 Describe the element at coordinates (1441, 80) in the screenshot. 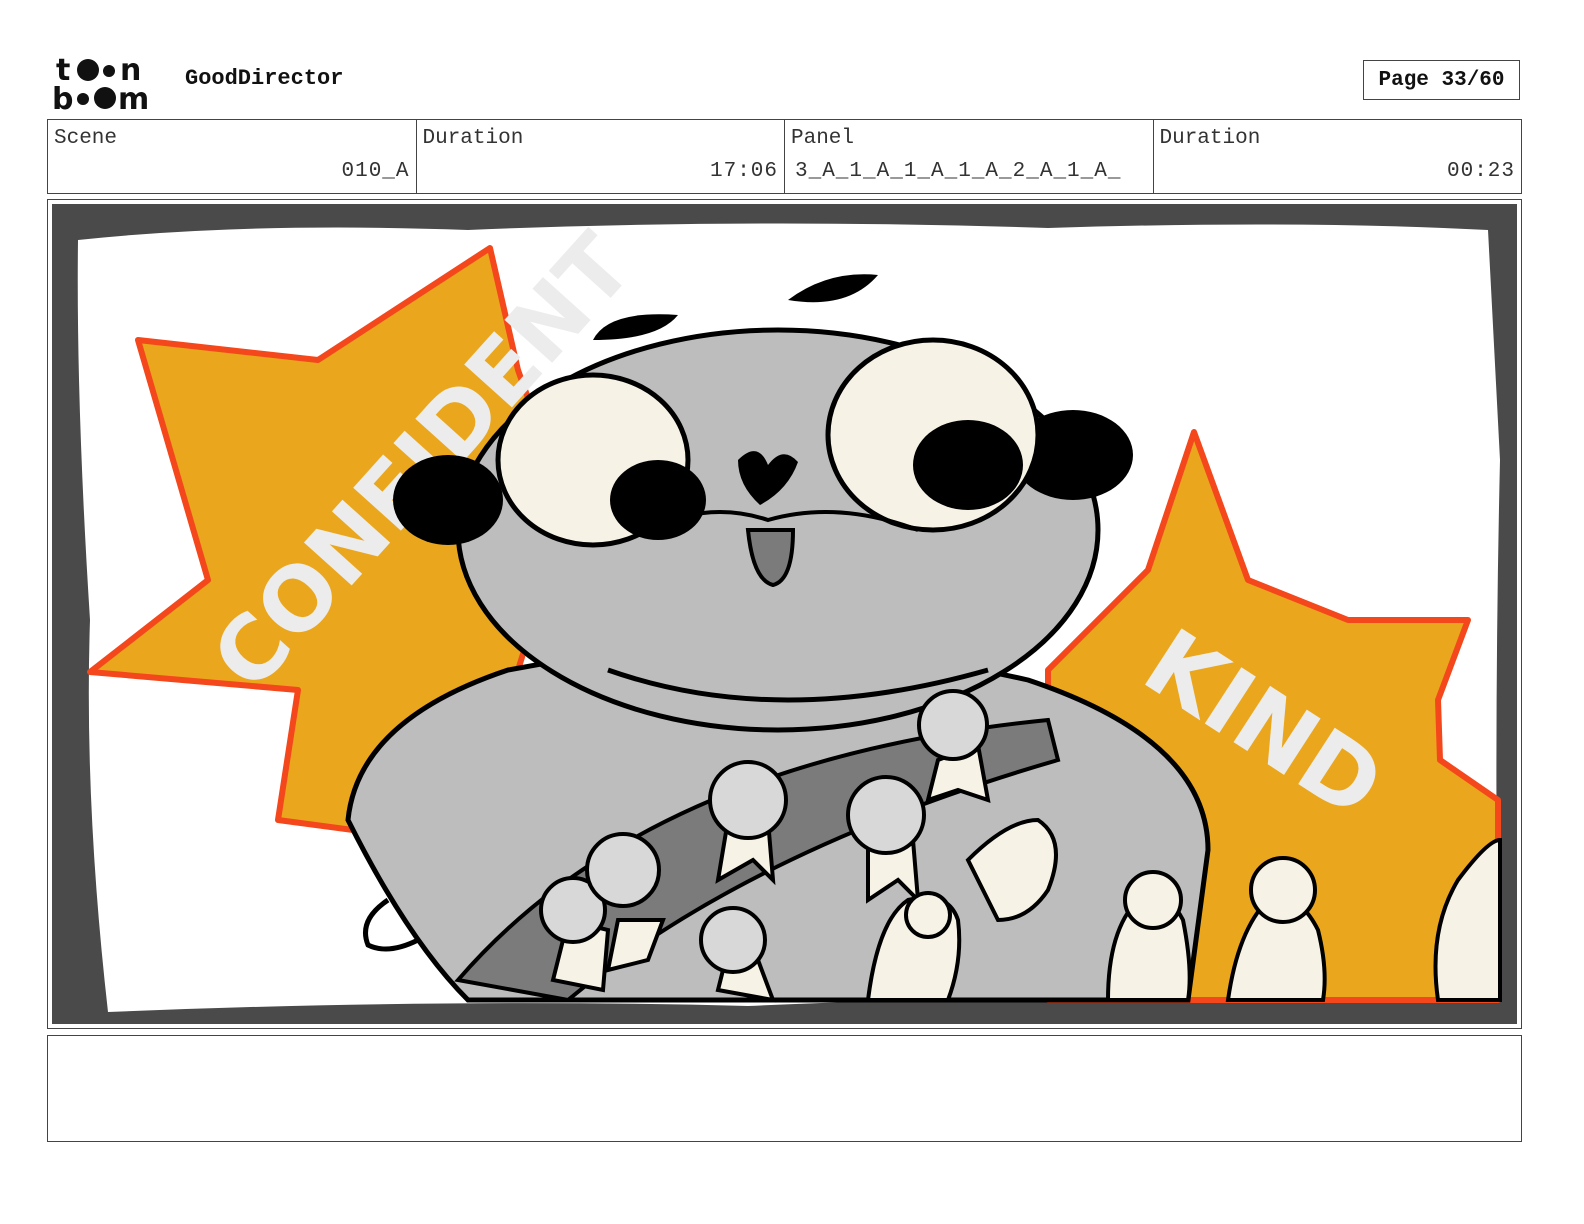

I see `page-indicator: Page 33/60` at that location.